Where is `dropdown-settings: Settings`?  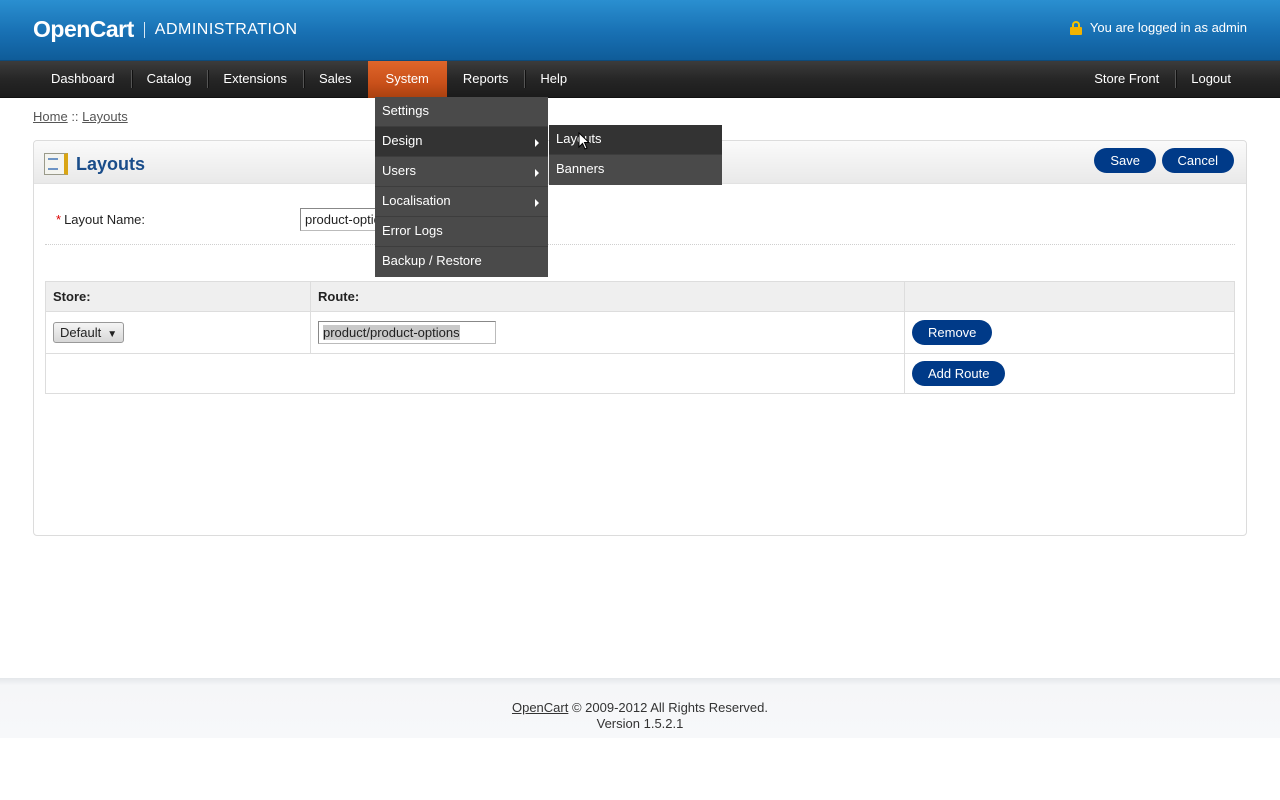
dropdown-settings: Settings is located at coordinates (461, 112).